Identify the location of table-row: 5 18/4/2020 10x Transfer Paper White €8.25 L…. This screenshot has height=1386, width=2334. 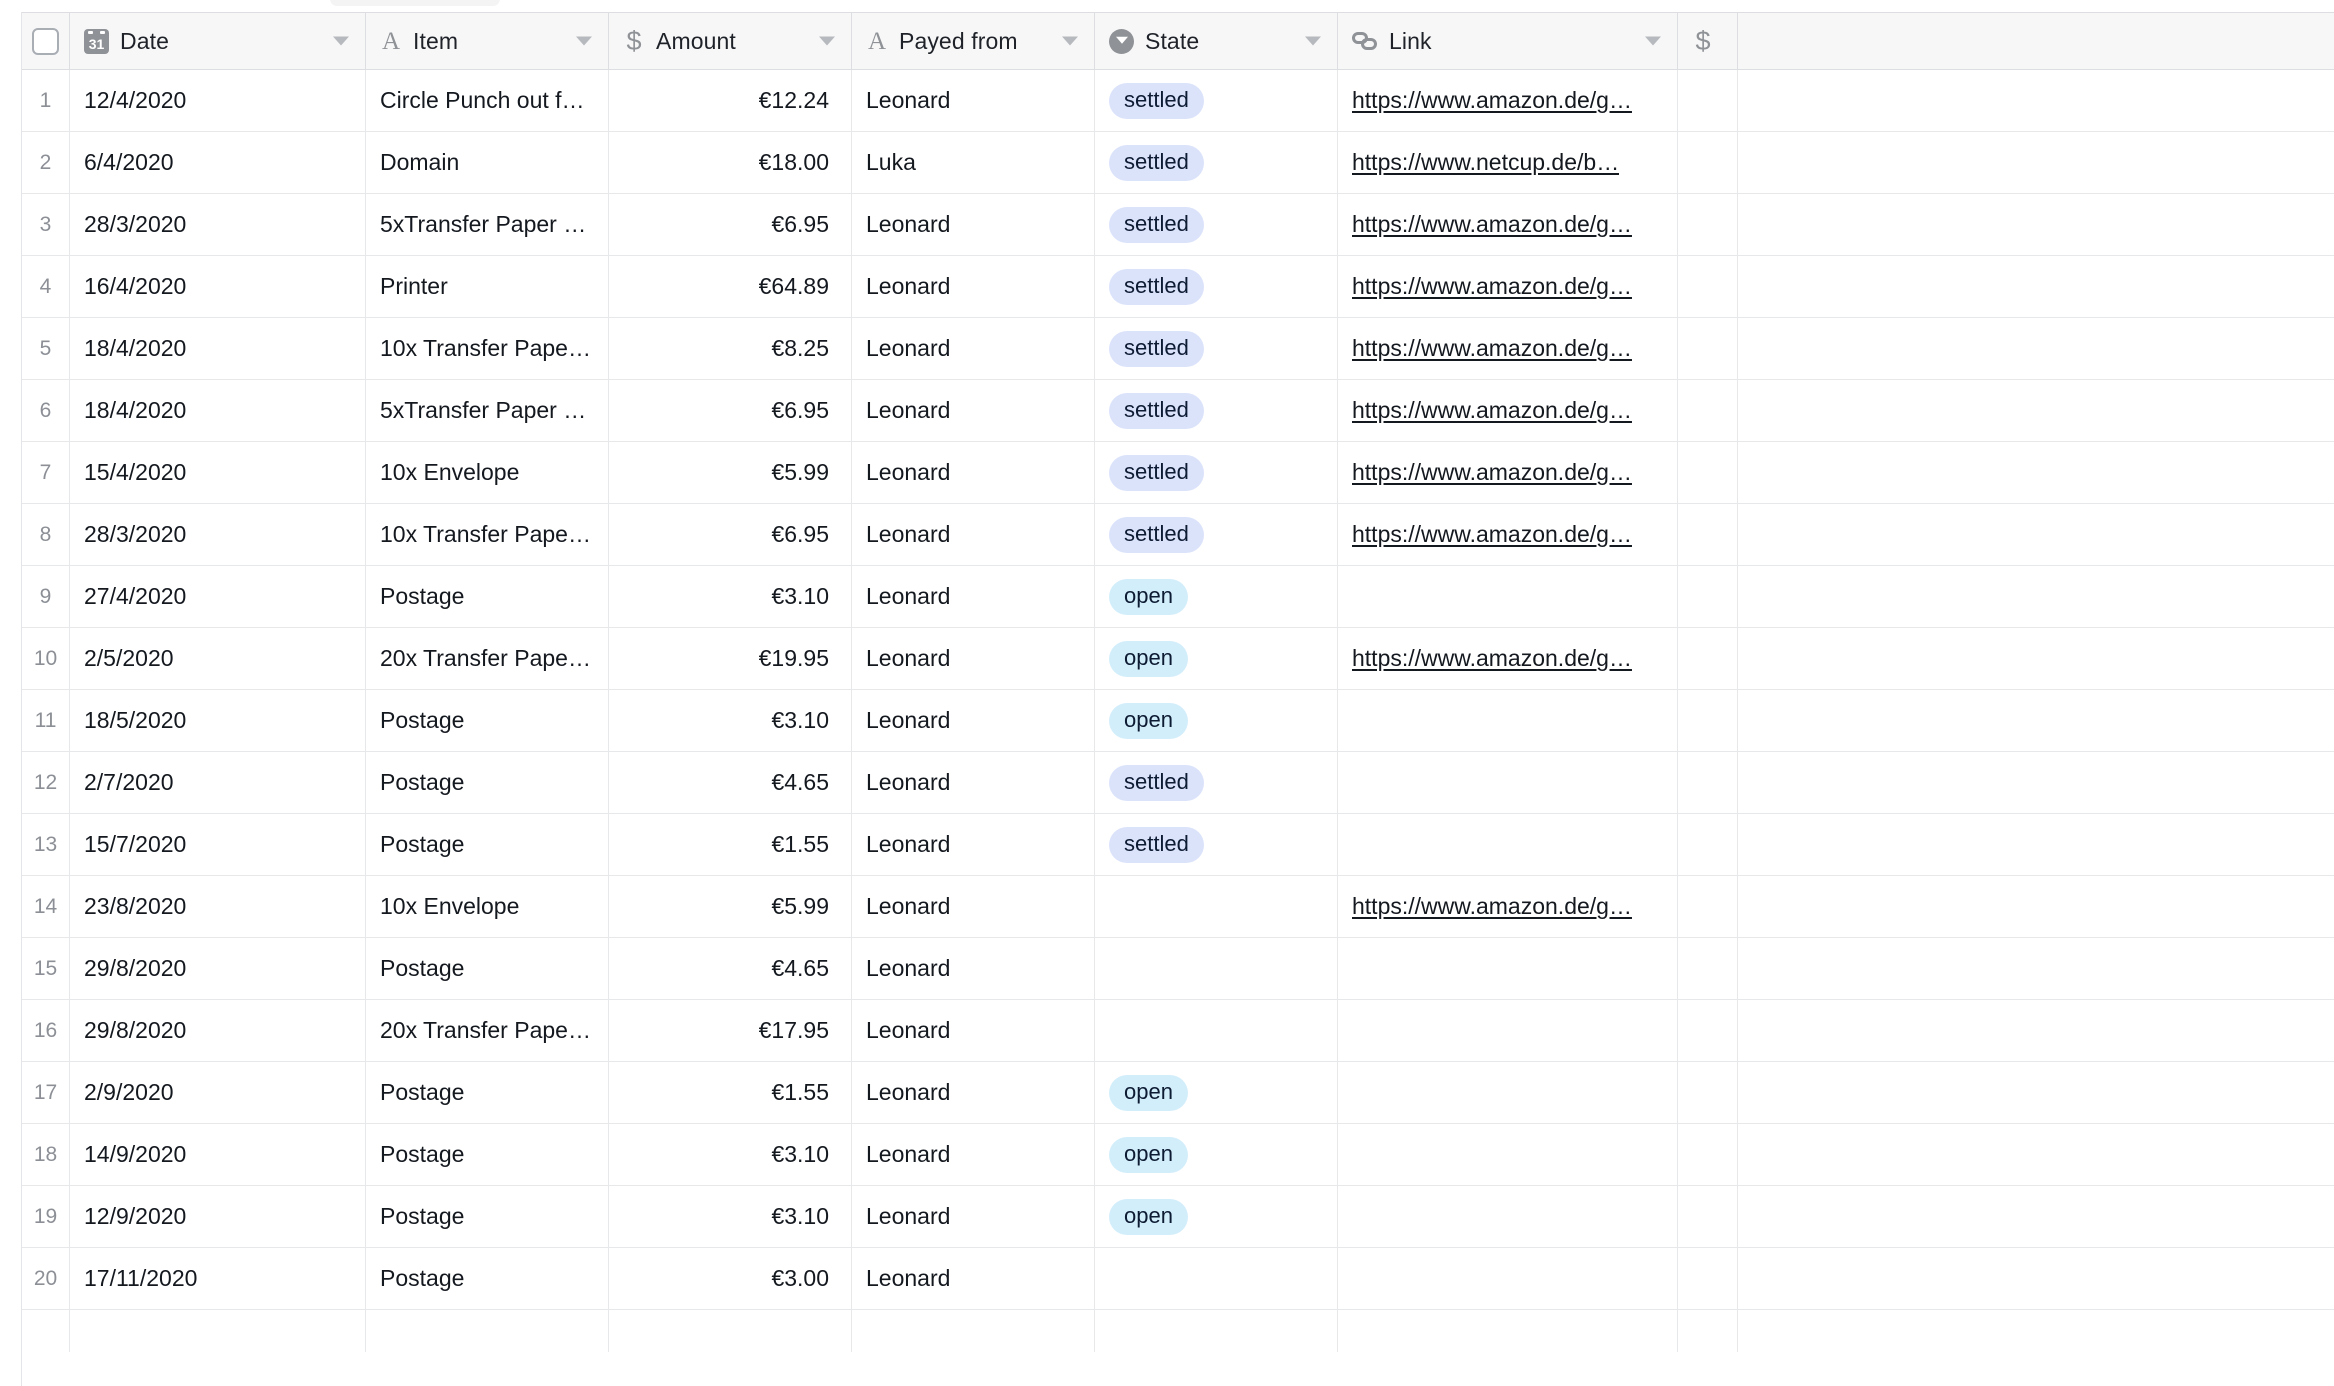
(1178, 349).